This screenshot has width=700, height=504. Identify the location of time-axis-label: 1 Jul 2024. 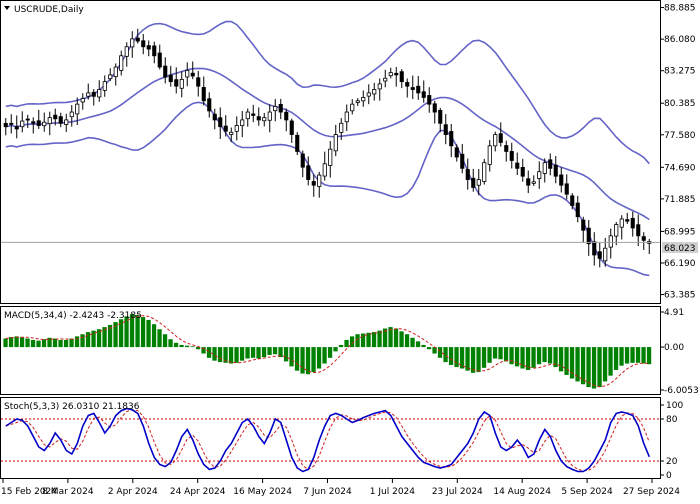
(392, 492).